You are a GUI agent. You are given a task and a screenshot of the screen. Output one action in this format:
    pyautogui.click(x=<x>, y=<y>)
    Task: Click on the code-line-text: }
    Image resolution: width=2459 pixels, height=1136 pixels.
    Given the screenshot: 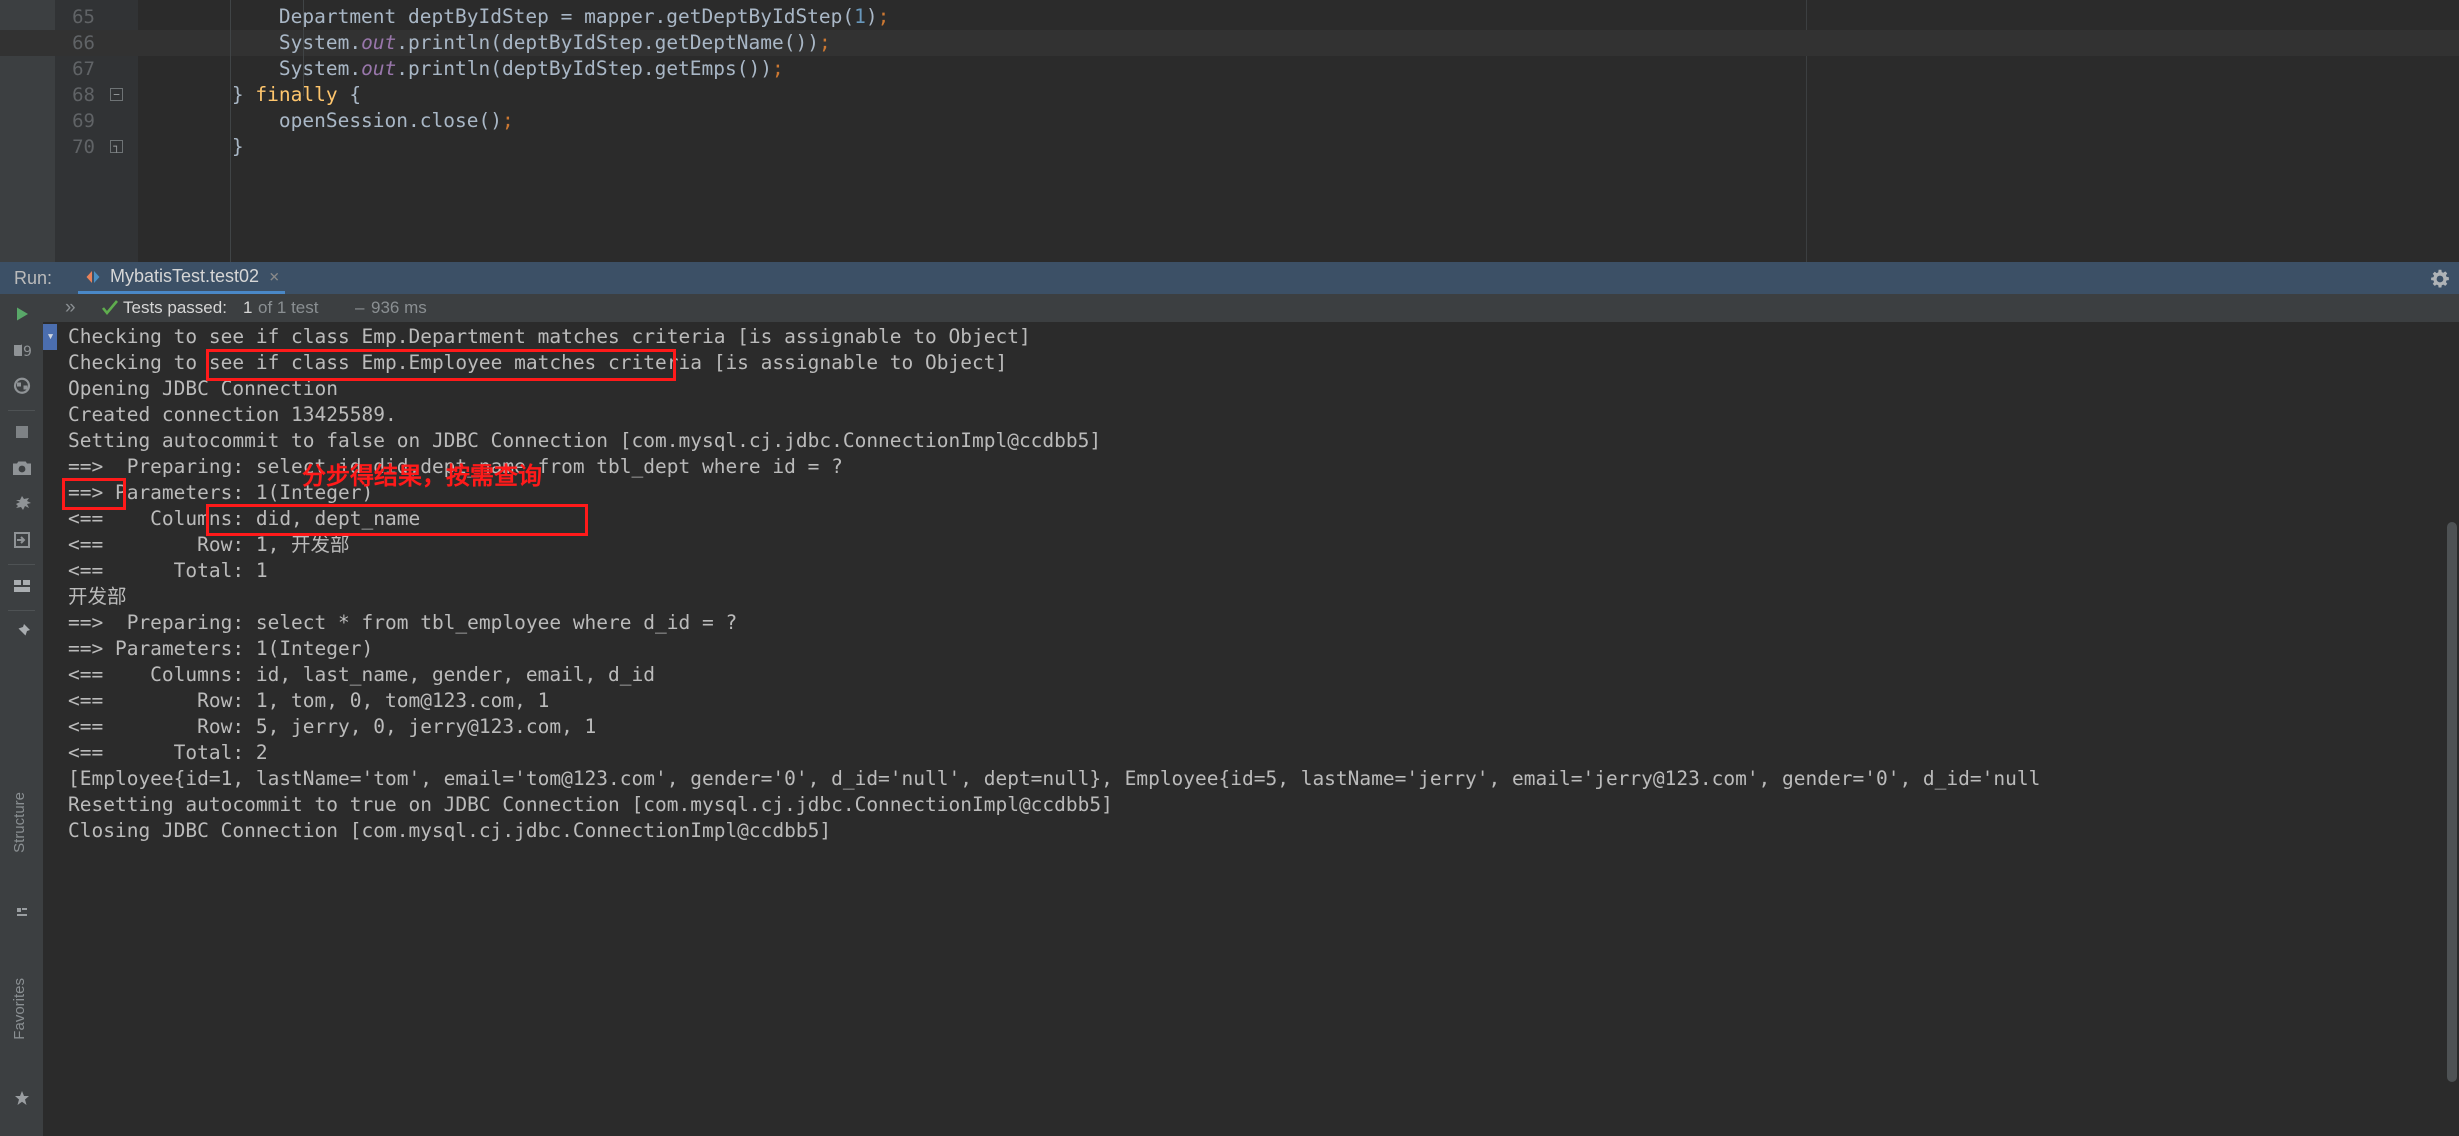 What is the action you would take?
    pyautogui.click(x=191, y=146)
    